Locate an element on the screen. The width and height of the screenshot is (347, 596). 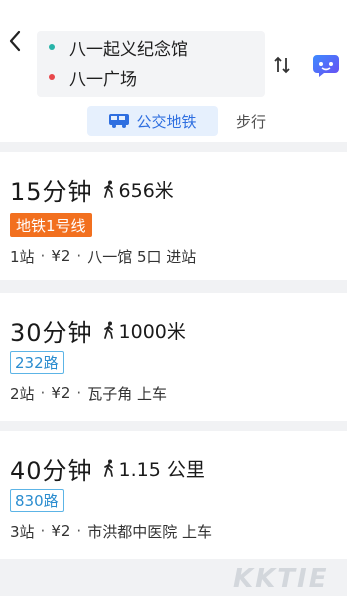
walk-distance: 1000米 is located at coordinates (152, 331).